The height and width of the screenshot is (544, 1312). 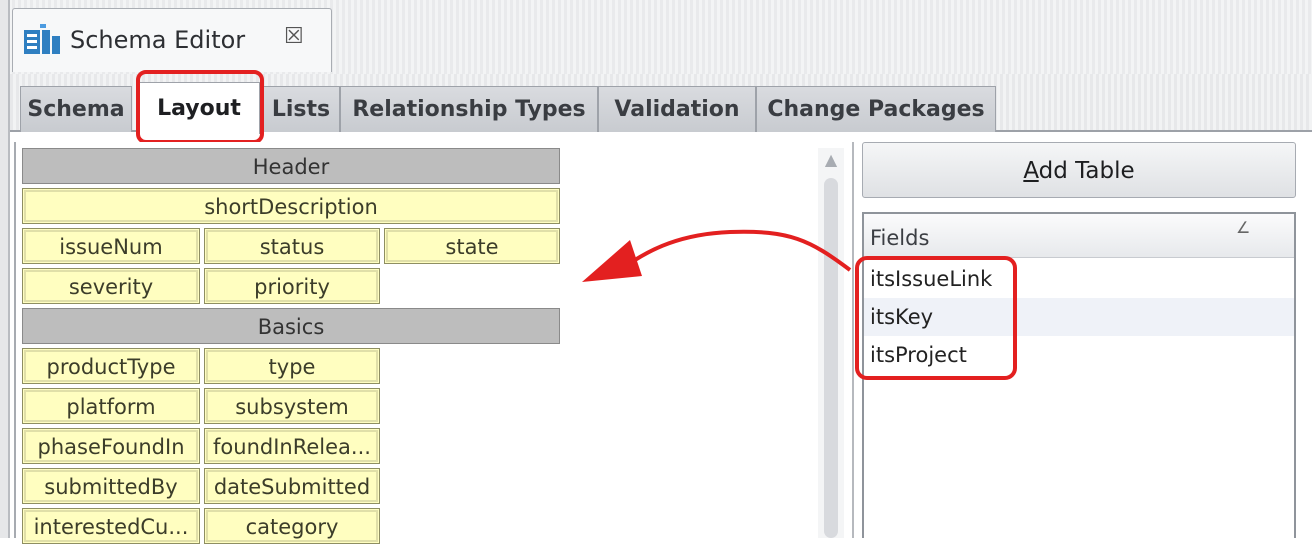 I want to click on field-cell-category: category, so click(x=292, y=526).